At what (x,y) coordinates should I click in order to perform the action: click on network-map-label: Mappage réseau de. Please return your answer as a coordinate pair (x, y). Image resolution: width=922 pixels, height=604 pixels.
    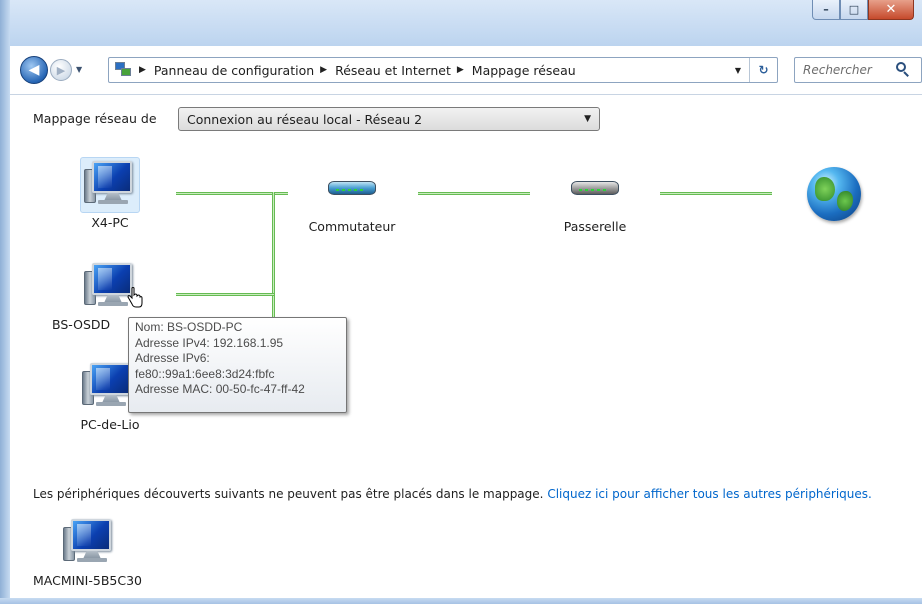
    Looking at the image, I should click on (95, 118).